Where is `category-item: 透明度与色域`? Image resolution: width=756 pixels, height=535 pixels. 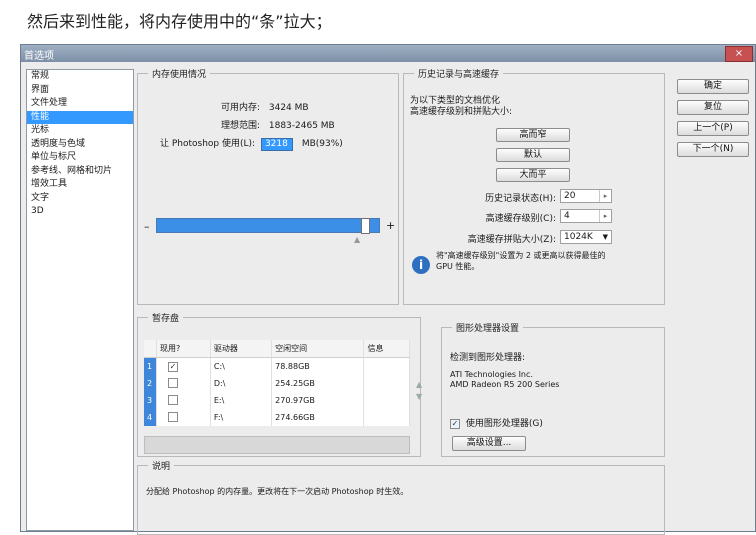
category-item: 透明度与色域 is located at coordinates (80, 145).